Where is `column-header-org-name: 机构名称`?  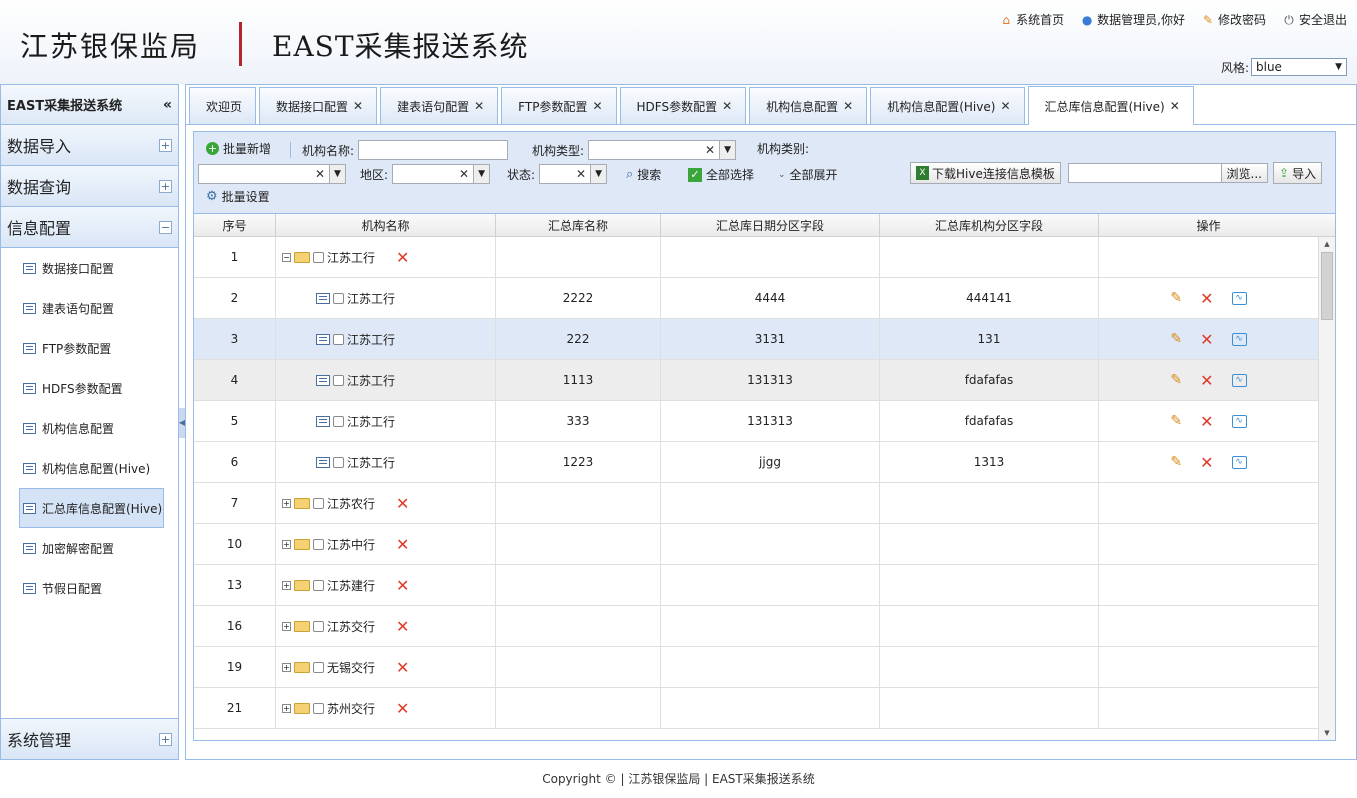
column-header-org-name: 机构名称 is located at coordinates (386, 225).